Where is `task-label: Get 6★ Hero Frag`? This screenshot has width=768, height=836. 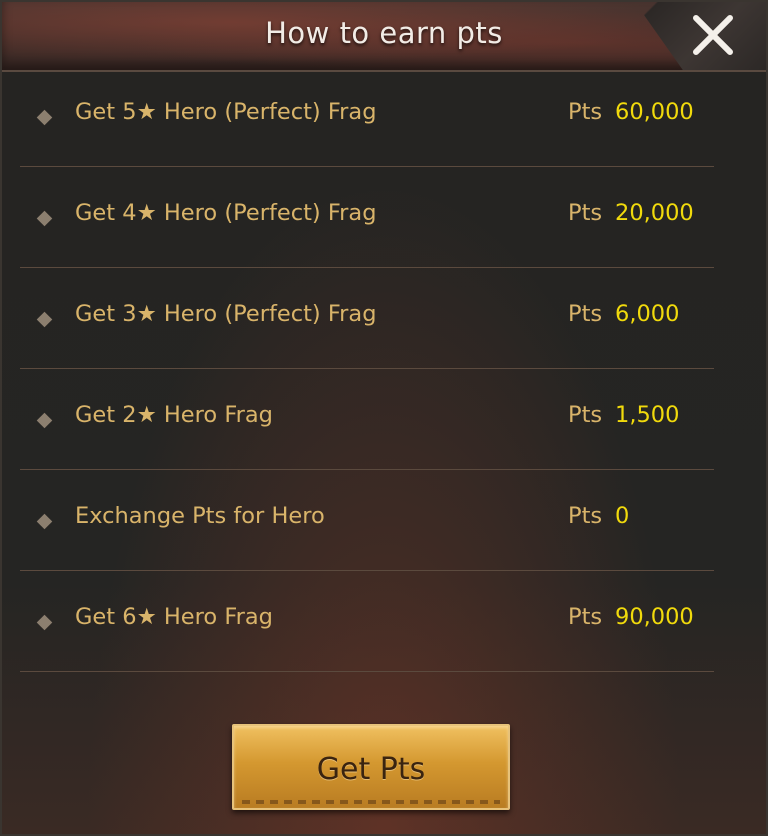 task-label: Get 6★ Hero Frag is located at coordinates (174, 617).